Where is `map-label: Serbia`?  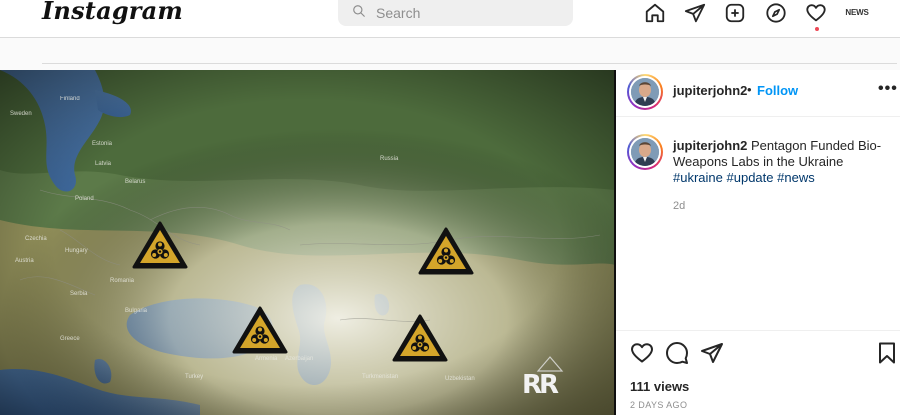 map-label: Serbia is located at coordinates (79, 294).